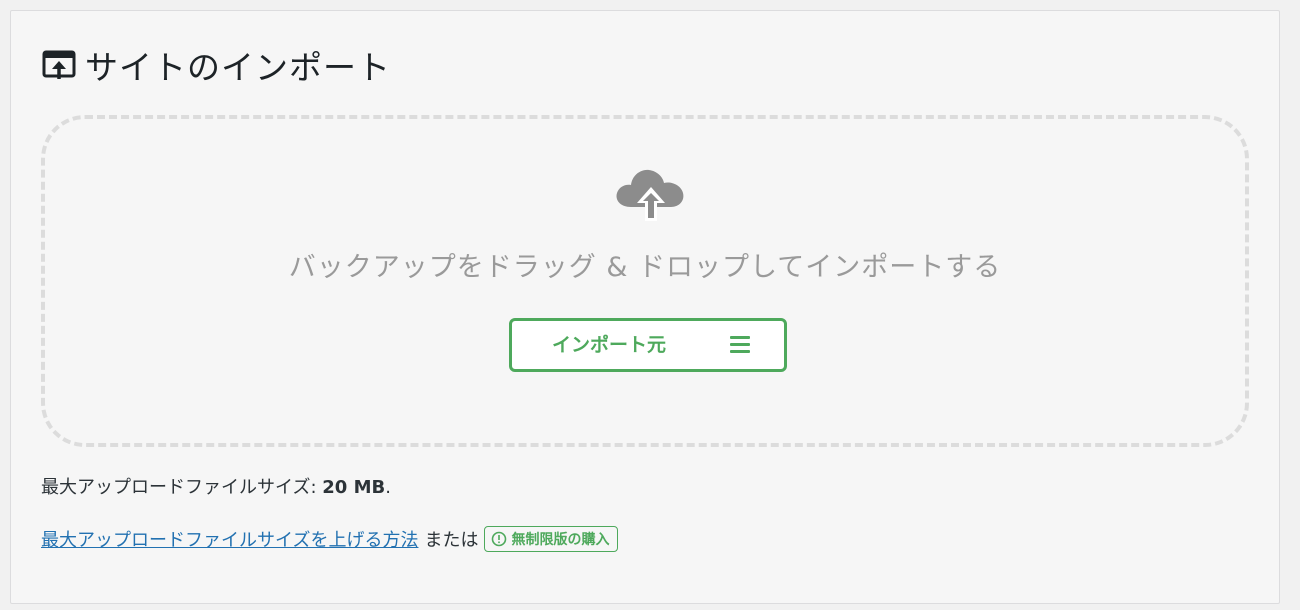 The image size is (1300, 610). Describe the element at coordinates (609, 345) in the screenshot. I see `import-from-label: インポート元` at that location.